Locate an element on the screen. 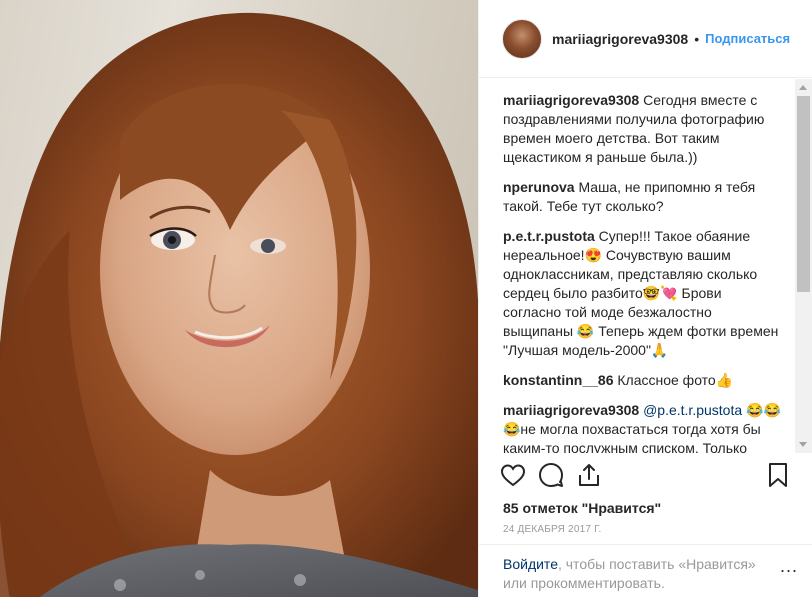 This screenshot has width=812, height=597. scrollbar-thumb is located at coordinates (803, 194).